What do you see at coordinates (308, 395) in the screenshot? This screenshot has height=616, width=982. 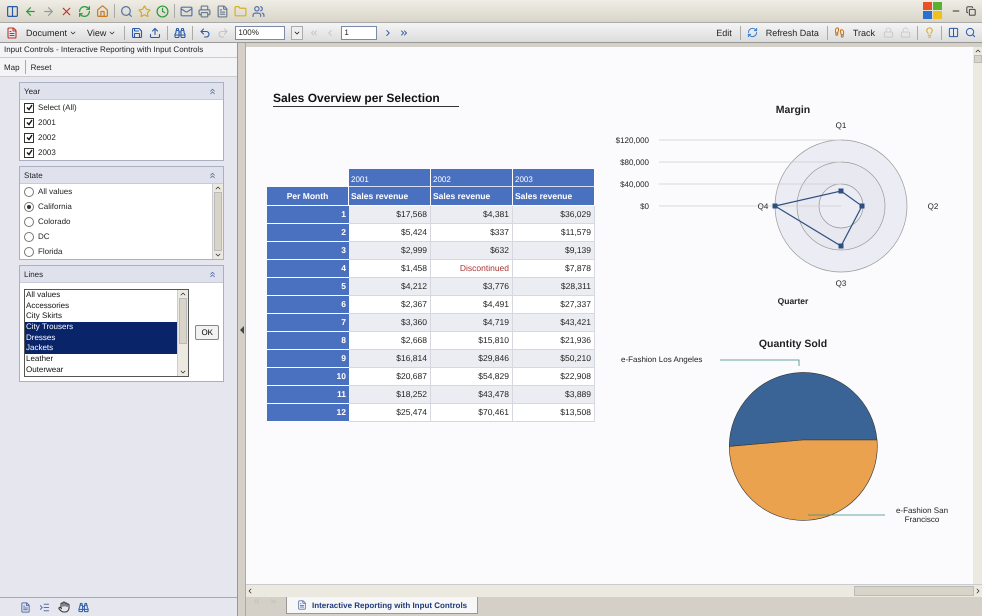 I see `row-header: 11` at bounding box center [308, 395].